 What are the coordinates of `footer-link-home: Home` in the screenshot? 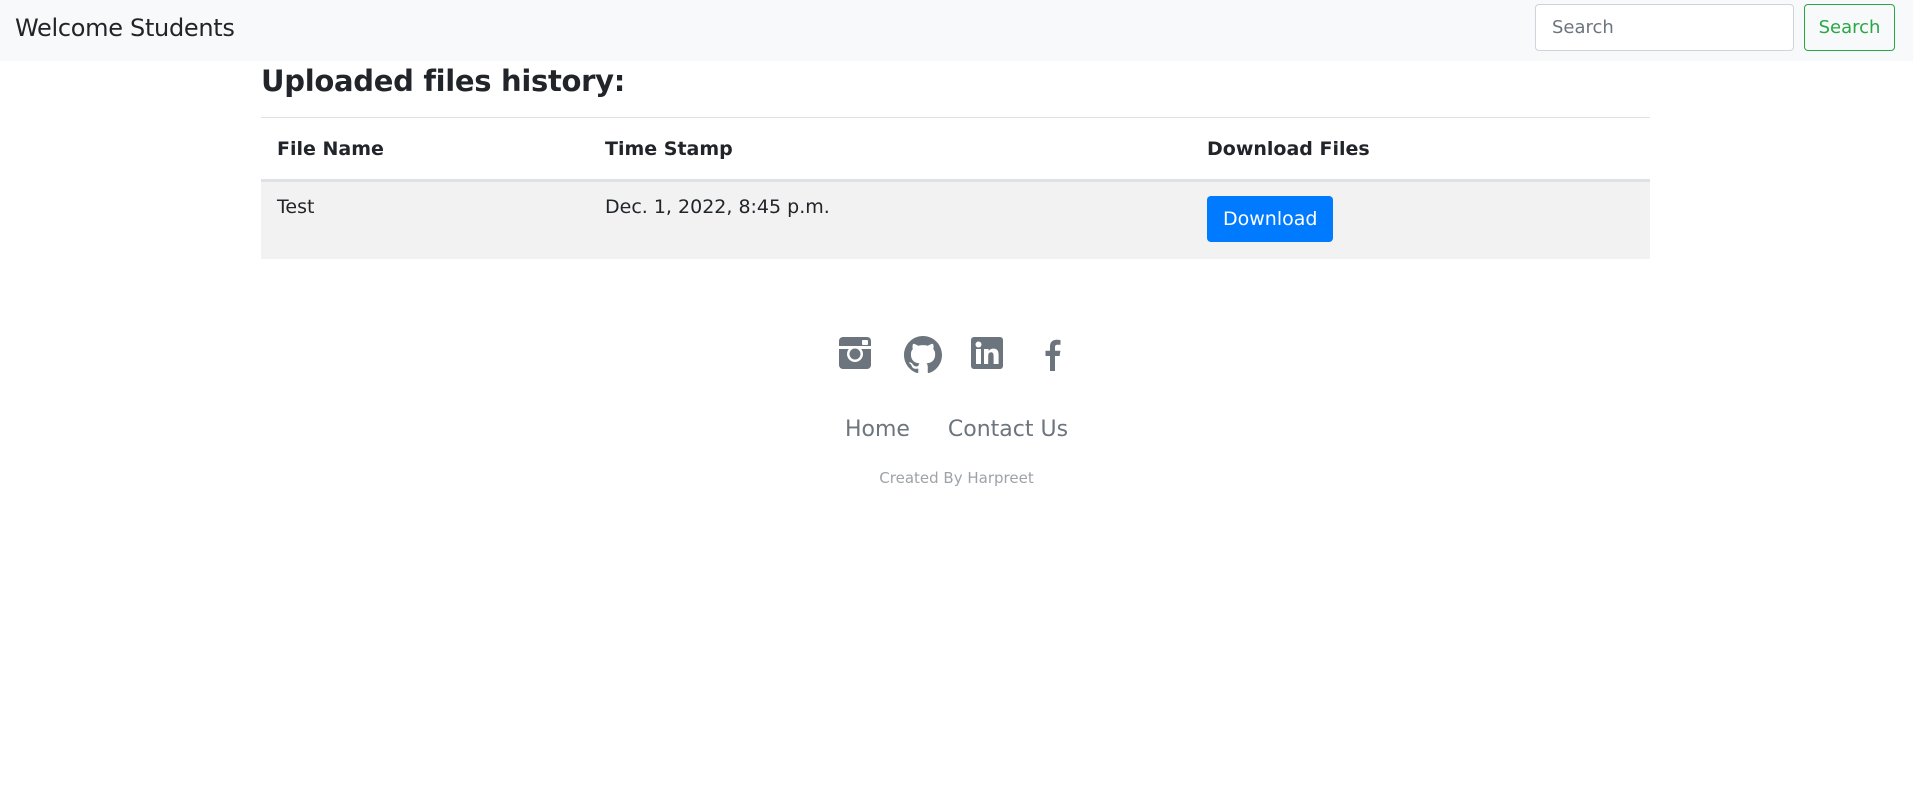 It's located at (877, 429).